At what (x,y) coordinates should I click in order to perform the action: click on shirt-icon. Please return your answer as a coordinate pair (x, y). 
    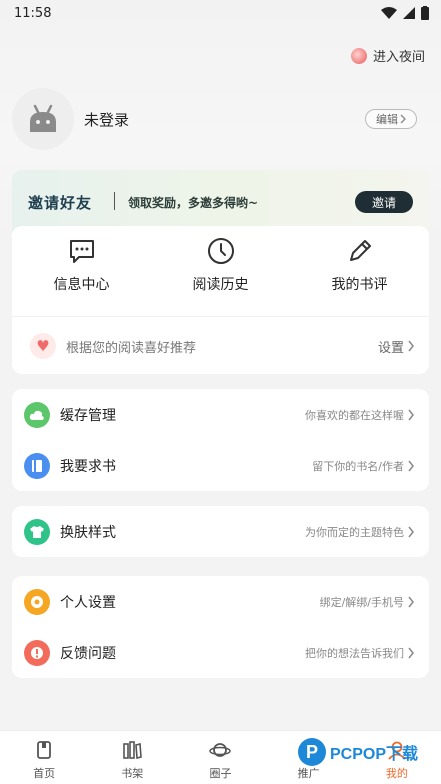
    Looking at the image, I should click on (37, 531).